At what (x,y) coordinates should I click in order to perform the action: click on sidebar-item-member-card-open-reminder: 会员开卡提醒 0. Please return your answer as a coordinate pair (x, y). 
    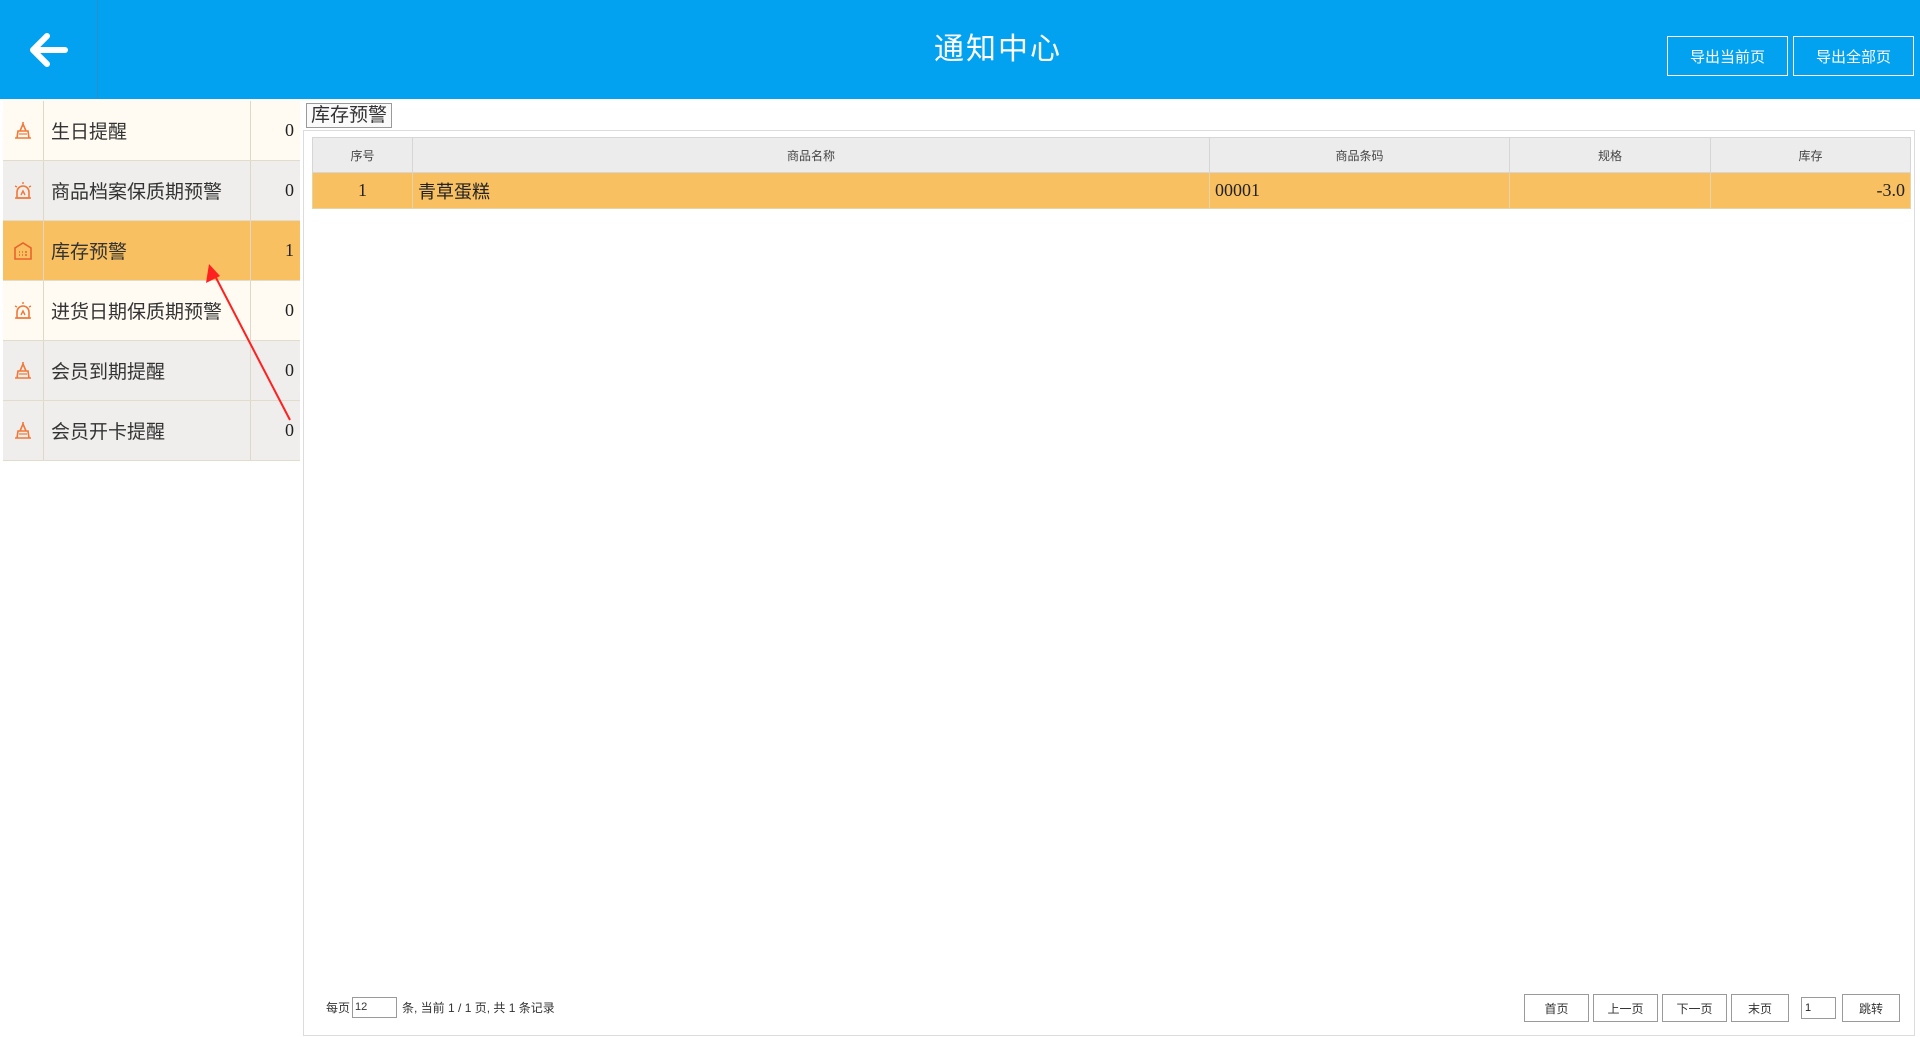
    Looking at the image, I should click on (151, 431).